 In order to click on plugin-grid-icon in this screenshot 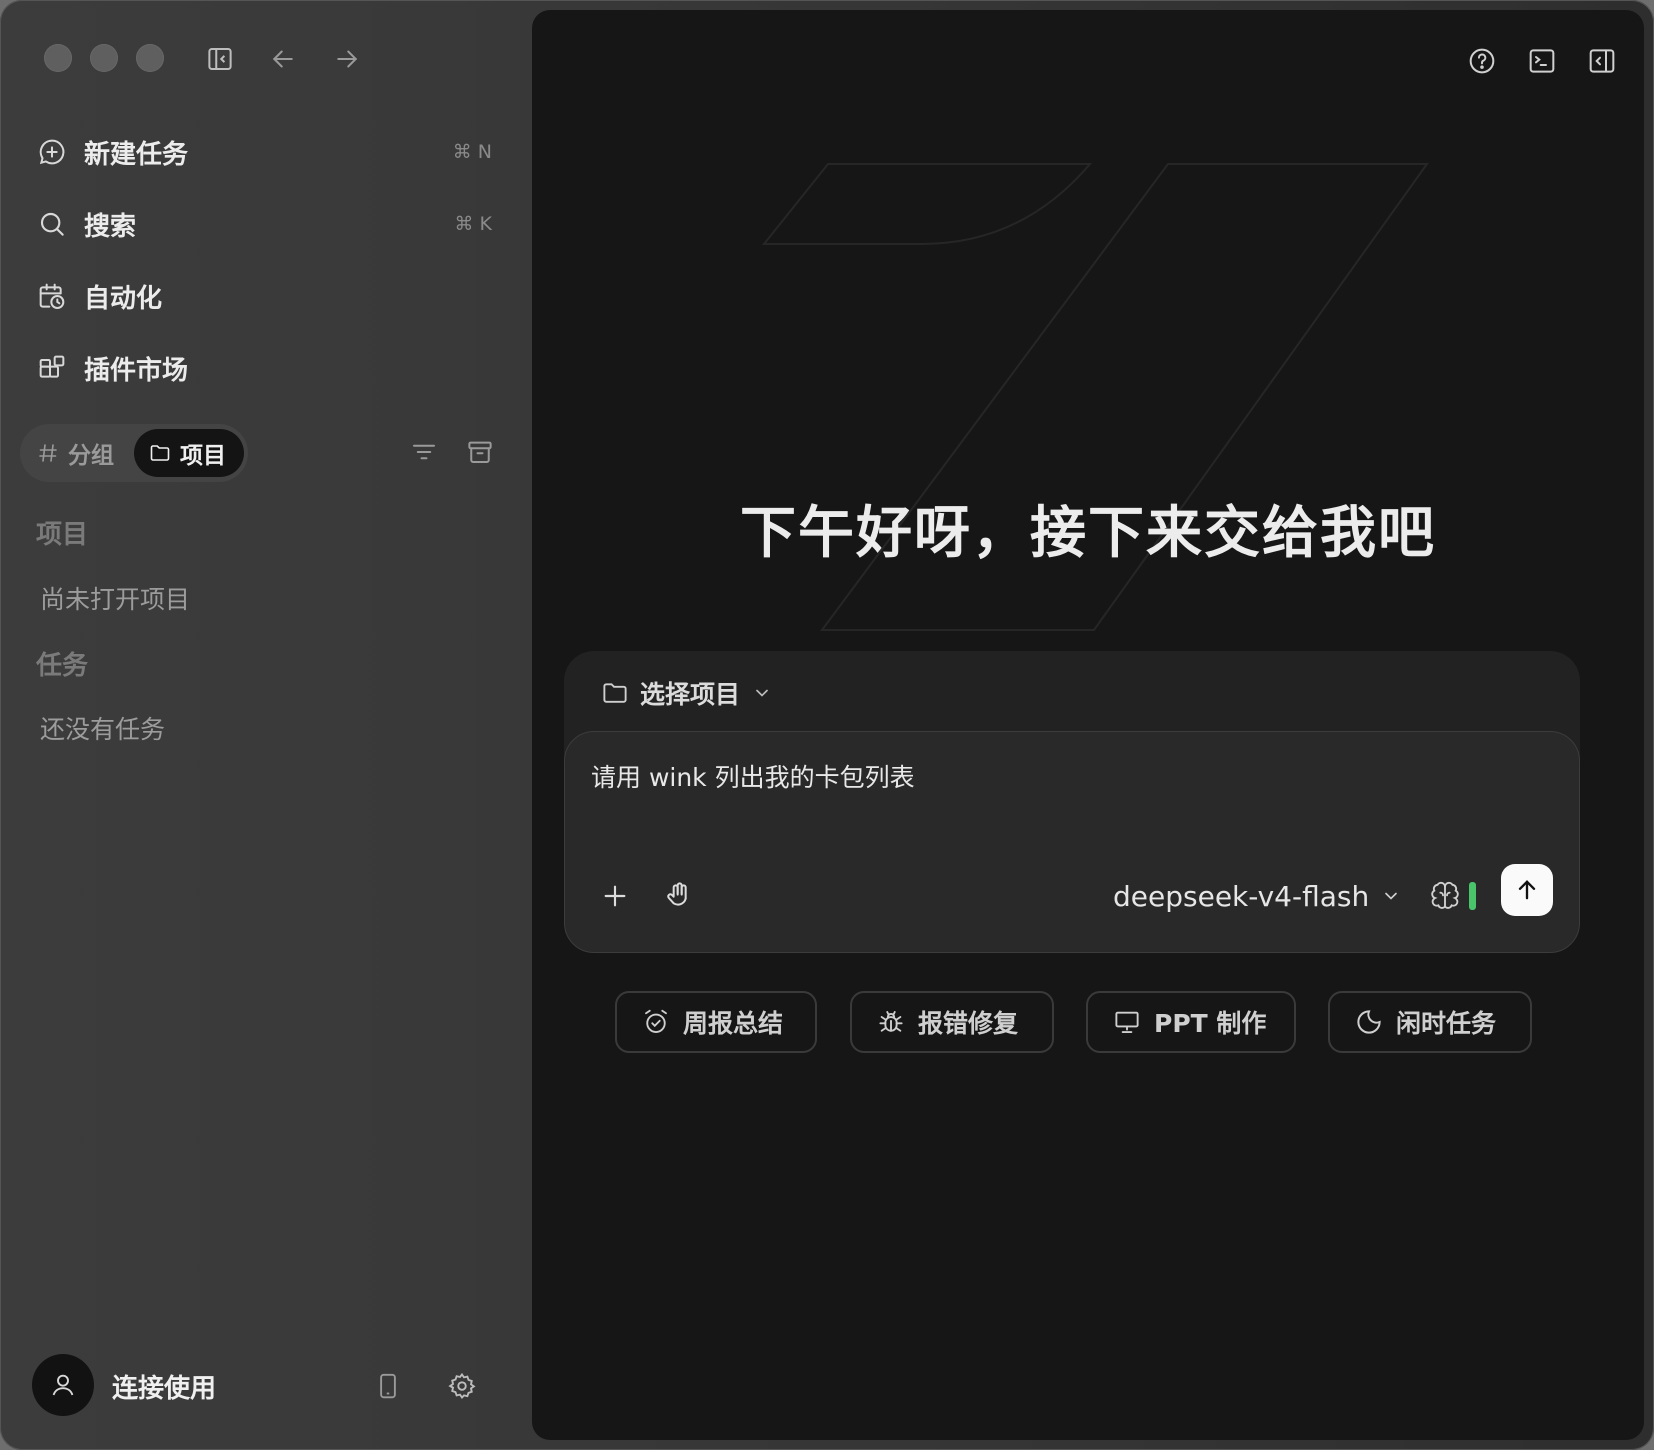, I will do `click(52, 368)`.